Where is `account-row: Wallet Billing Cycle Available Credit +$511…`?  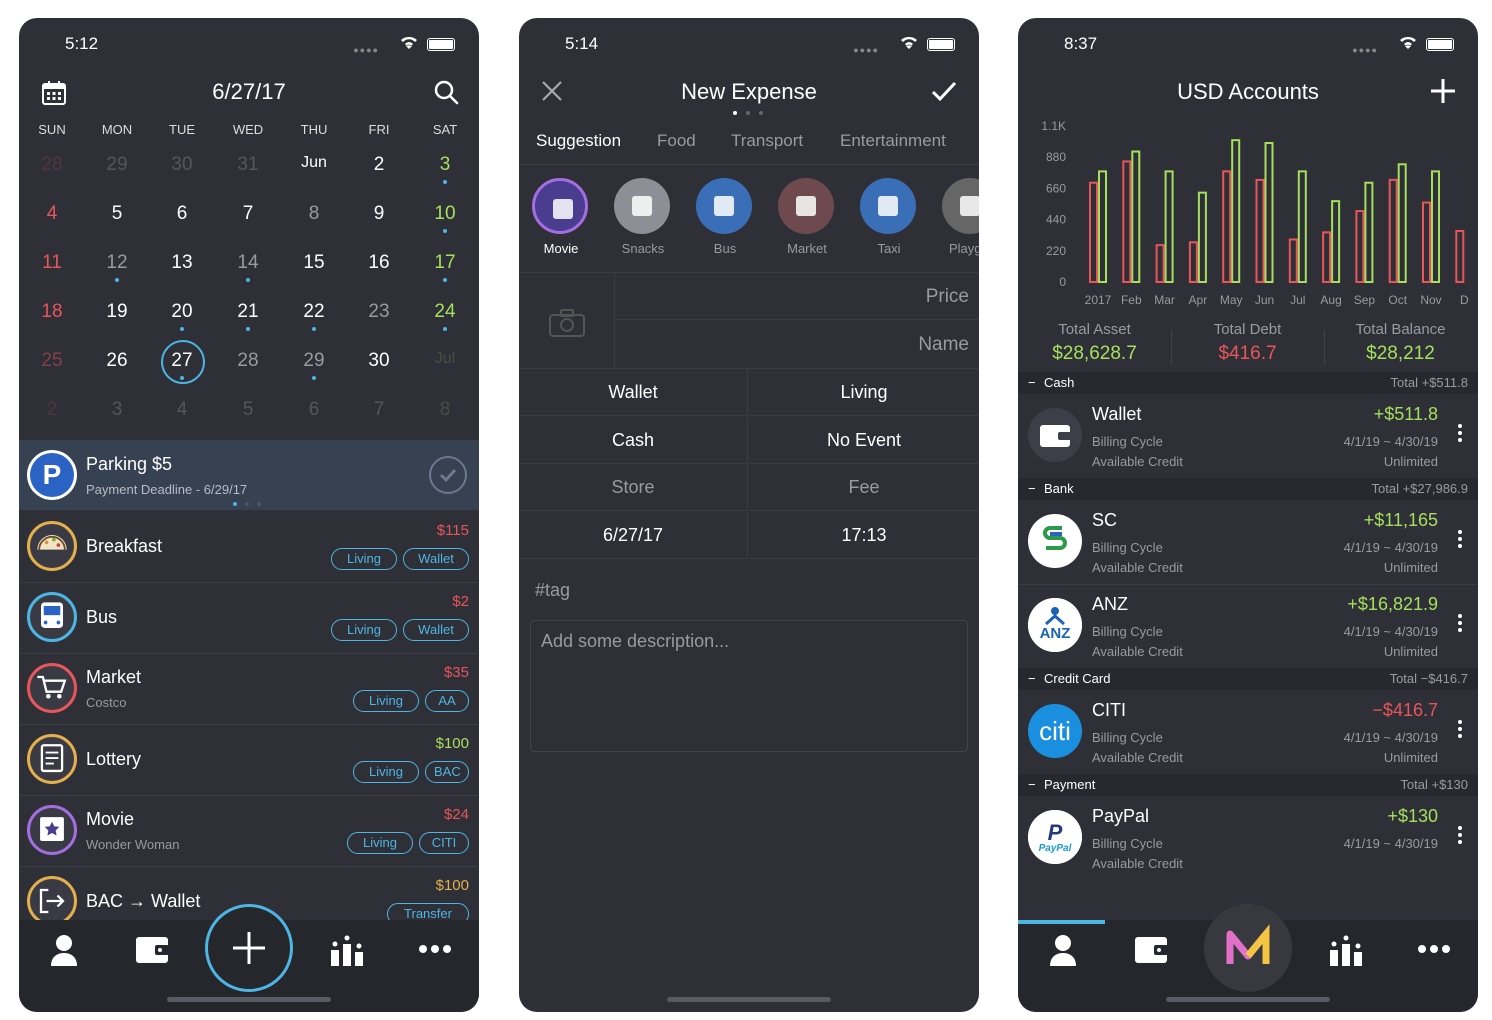
account-row: Wallet Billing Cycle Available Credit +$511… is located at coordinates (1248, 436).